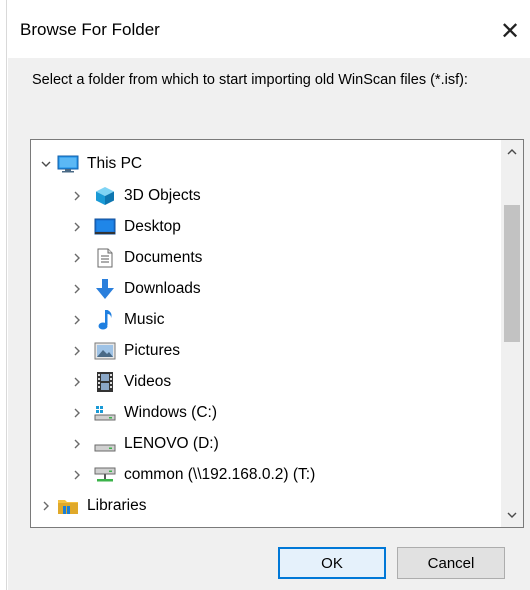  I want to click on scrollbar-thumb, so click(512, 273).